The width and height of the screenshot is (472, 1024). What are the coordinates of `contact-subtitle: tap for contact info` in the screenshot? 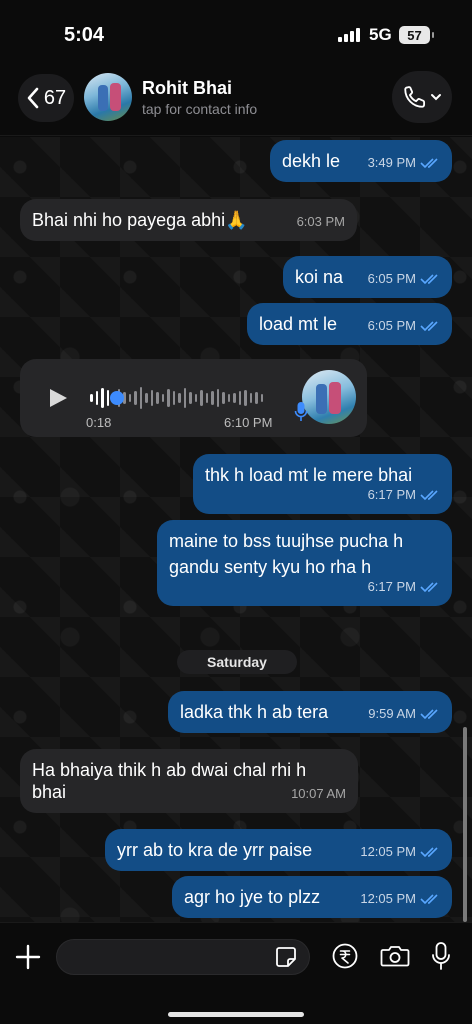 It's located at (207, 109).